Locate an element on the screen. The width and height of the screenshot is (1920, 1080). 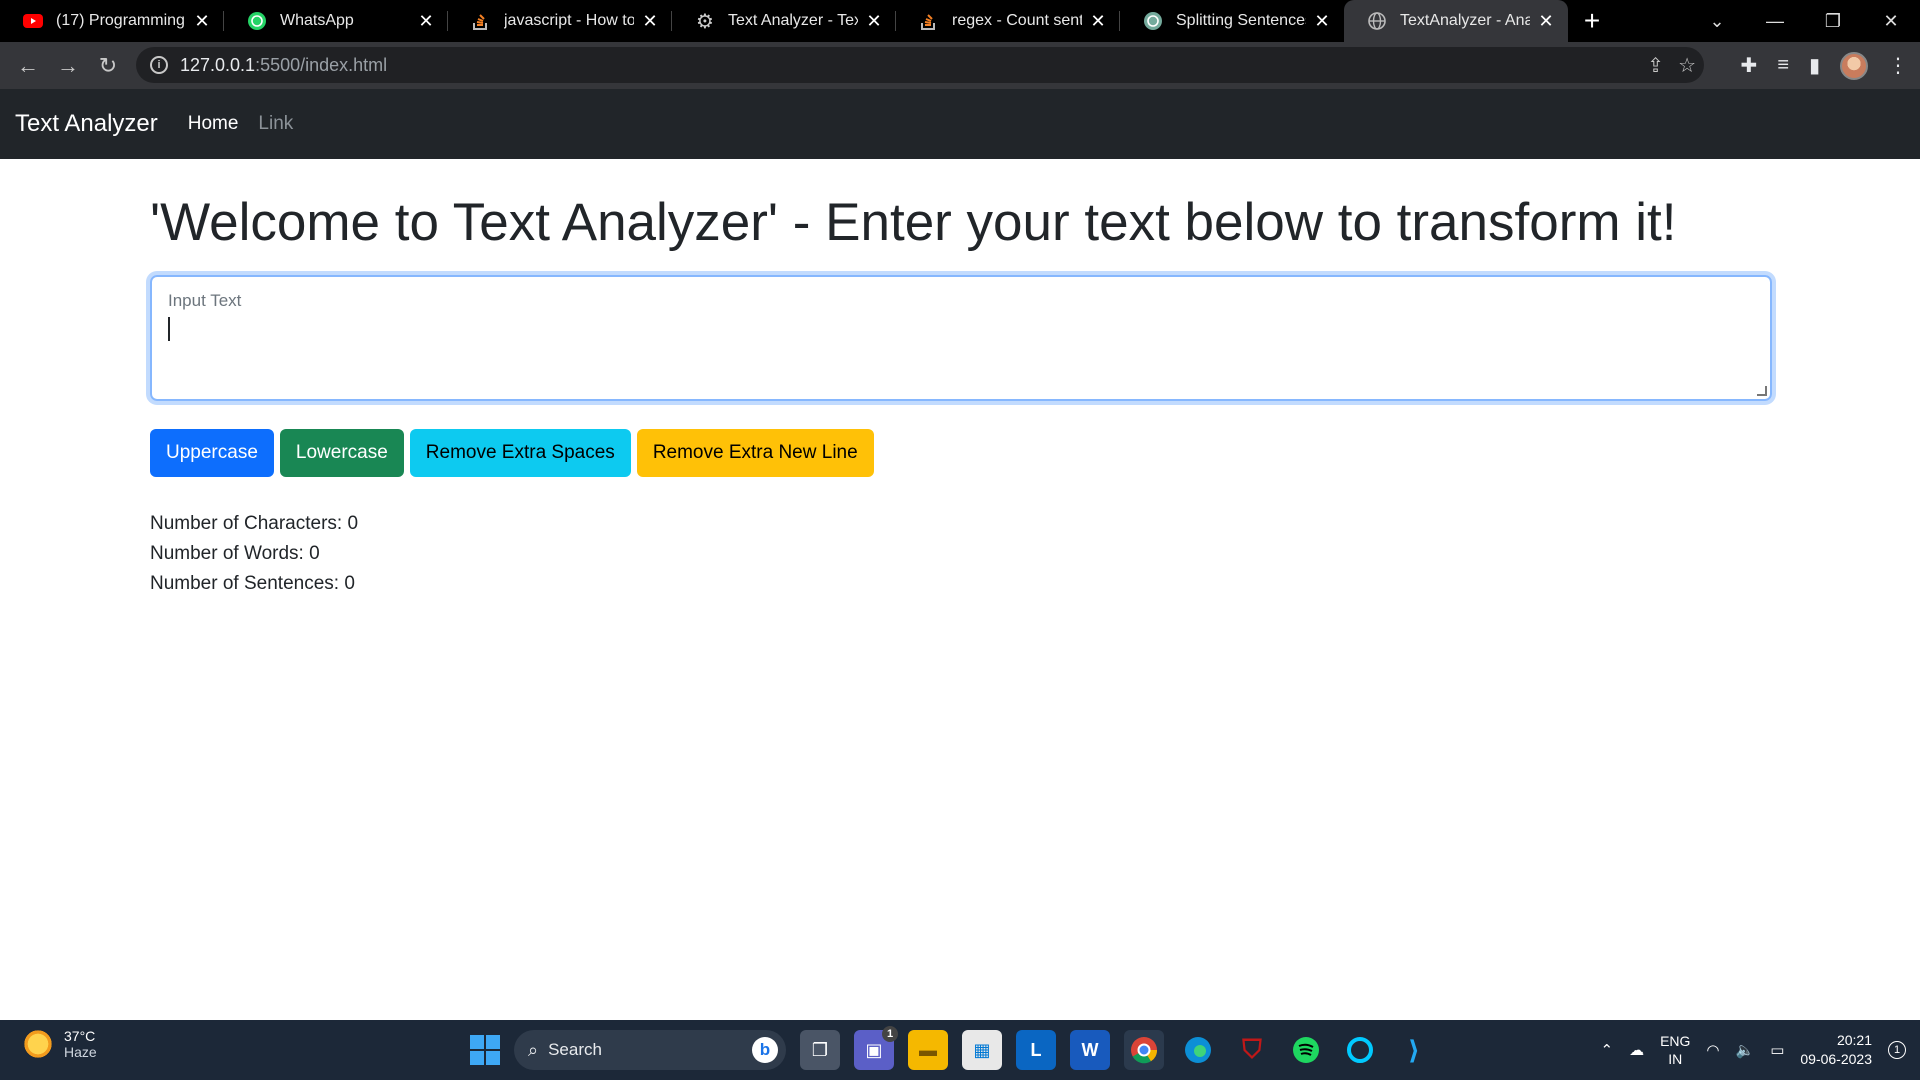
new-tab-button: + is located at coordinates (1592, 21).